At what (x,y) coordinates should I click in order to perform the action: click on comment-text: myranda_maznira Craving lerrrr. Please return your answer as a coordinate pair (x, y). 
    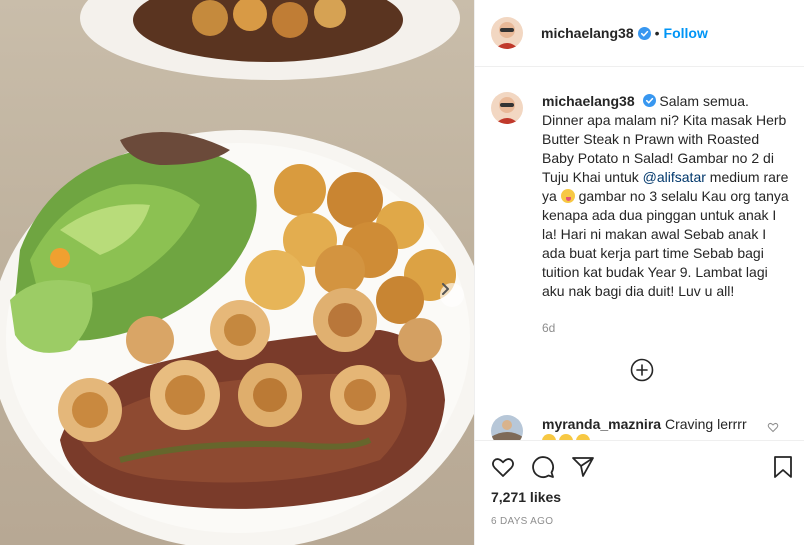
    Looking at the image, I should click on (657, 424).